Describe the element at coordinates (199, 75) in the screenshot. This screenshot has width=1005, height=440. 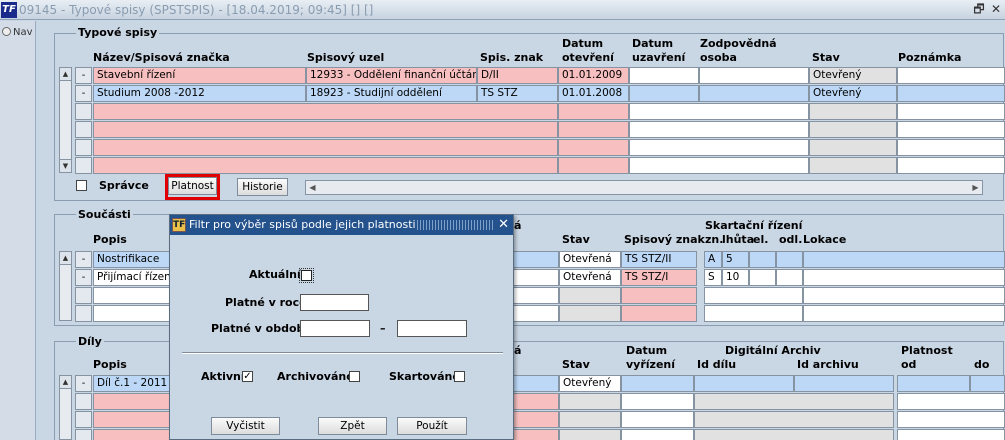
I see `cell-nazev: Stavební řízení` at that location.